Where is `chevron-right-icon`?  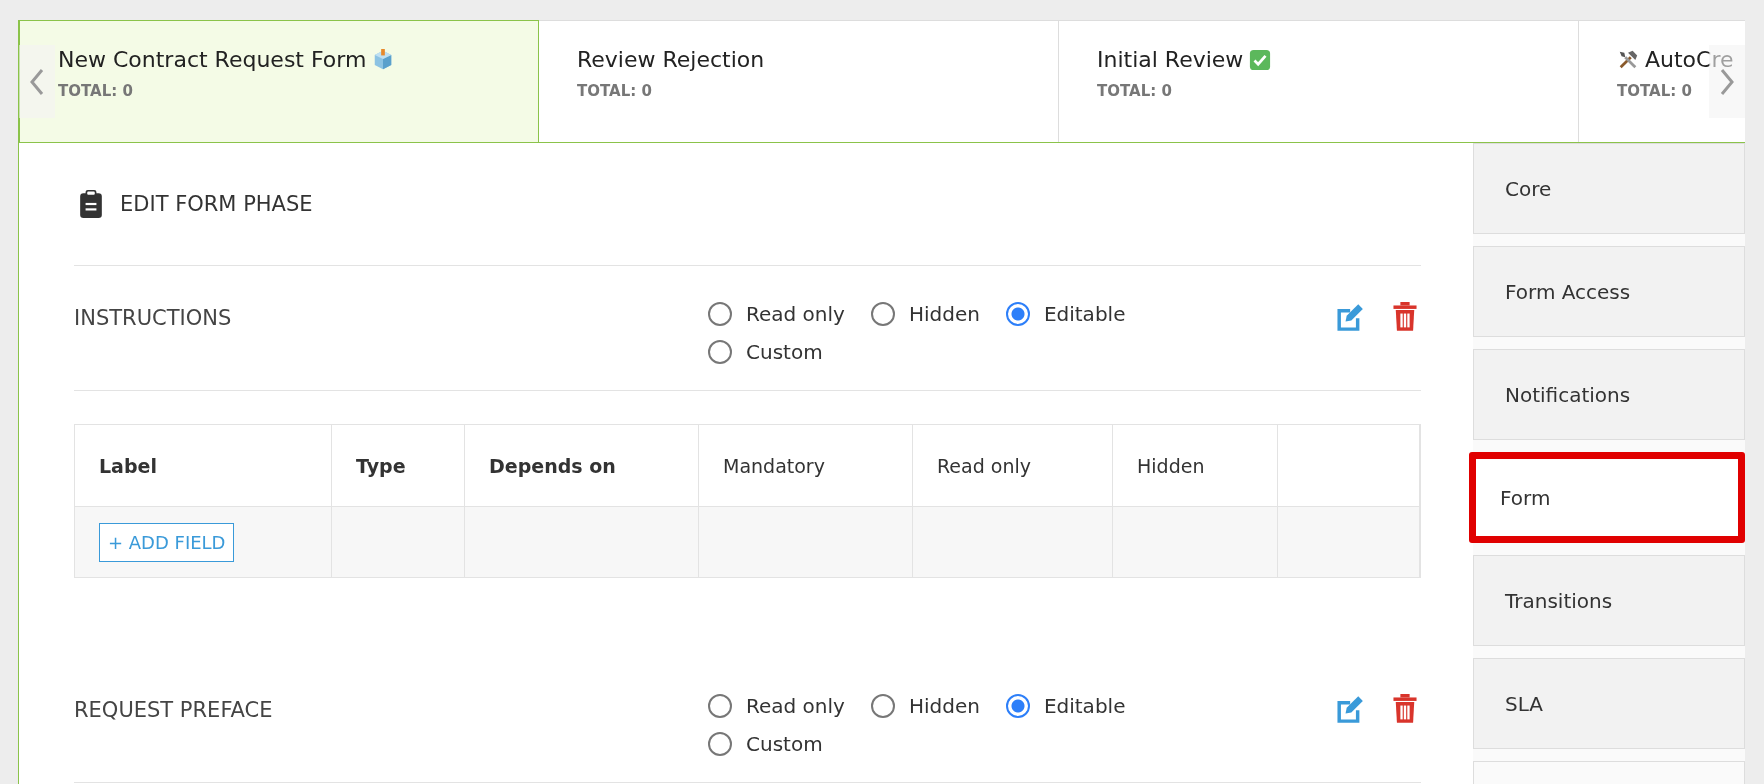 chevron-right-icon is located at coordinates (1727, 81).